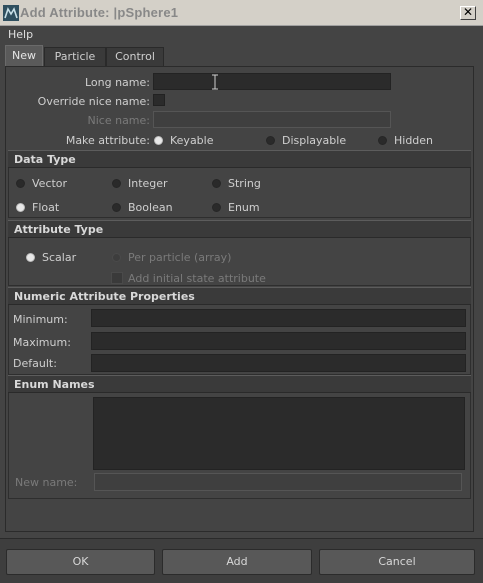  Describe the element at coordinates (216, 207) in the screenshot. I see `radio-enum` at that location.